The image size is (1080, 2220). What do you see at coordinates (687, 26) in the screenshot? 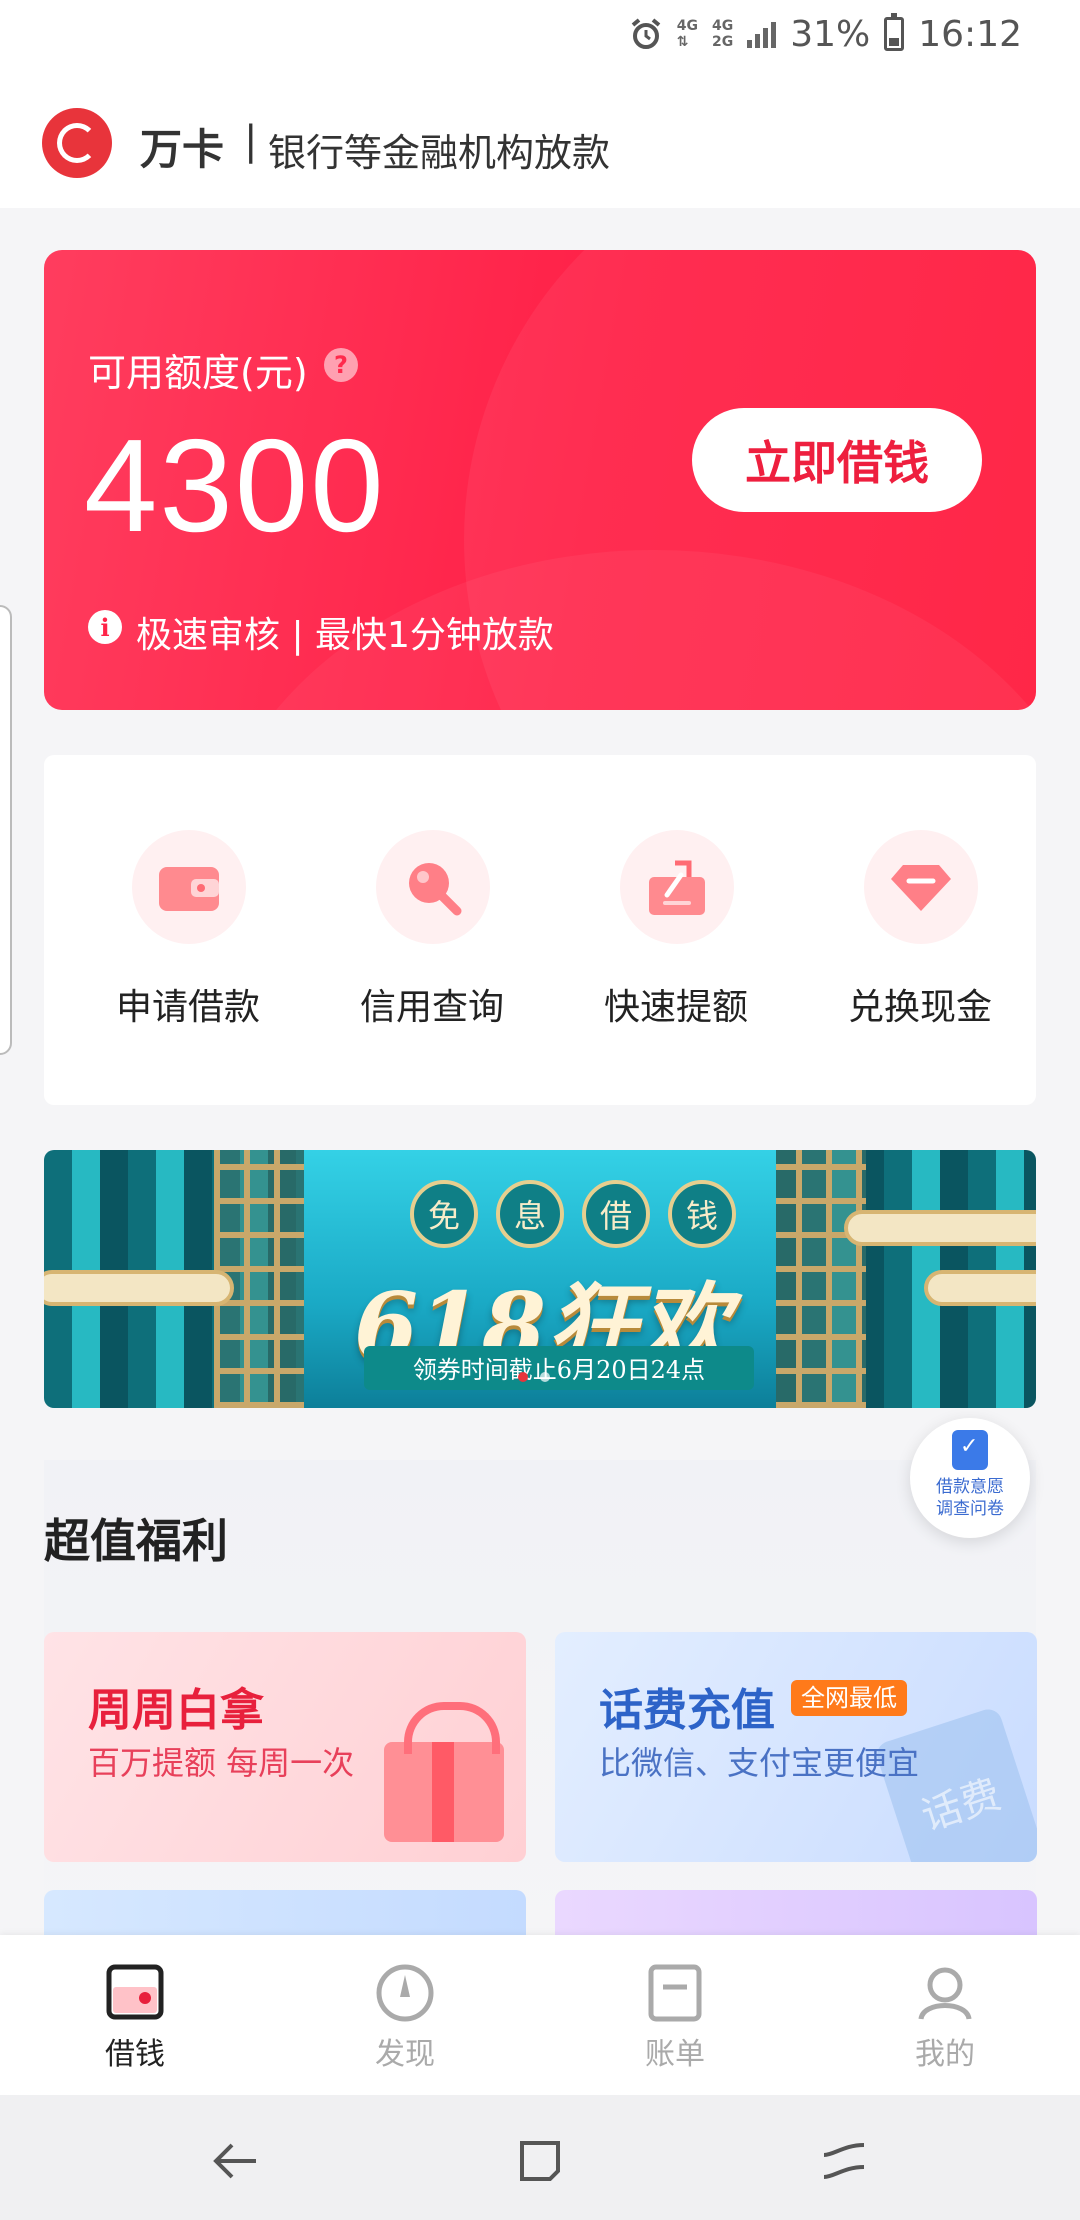
I see `network-type-label: 4G` at bounding box center [687, 26].